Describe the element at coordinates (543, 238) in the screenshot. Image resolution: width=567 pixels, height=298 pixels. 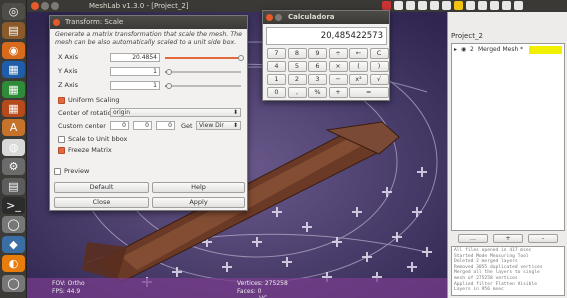
I see `remove-layer-button: -` at that location.